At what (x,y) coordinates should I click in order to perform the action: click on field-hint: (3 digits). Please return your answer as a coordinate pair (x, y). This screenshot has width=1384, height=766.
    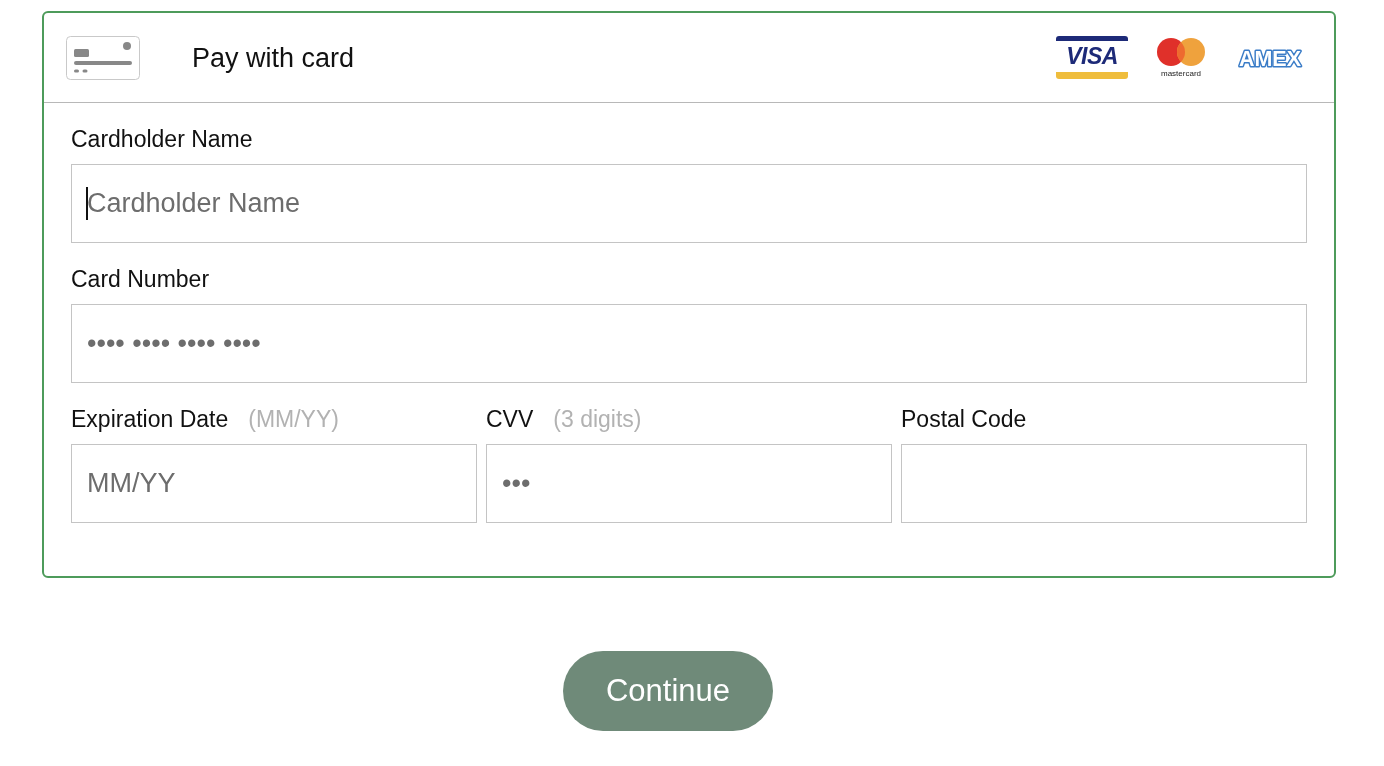
    Looking at the image, I should click on (597, 419).